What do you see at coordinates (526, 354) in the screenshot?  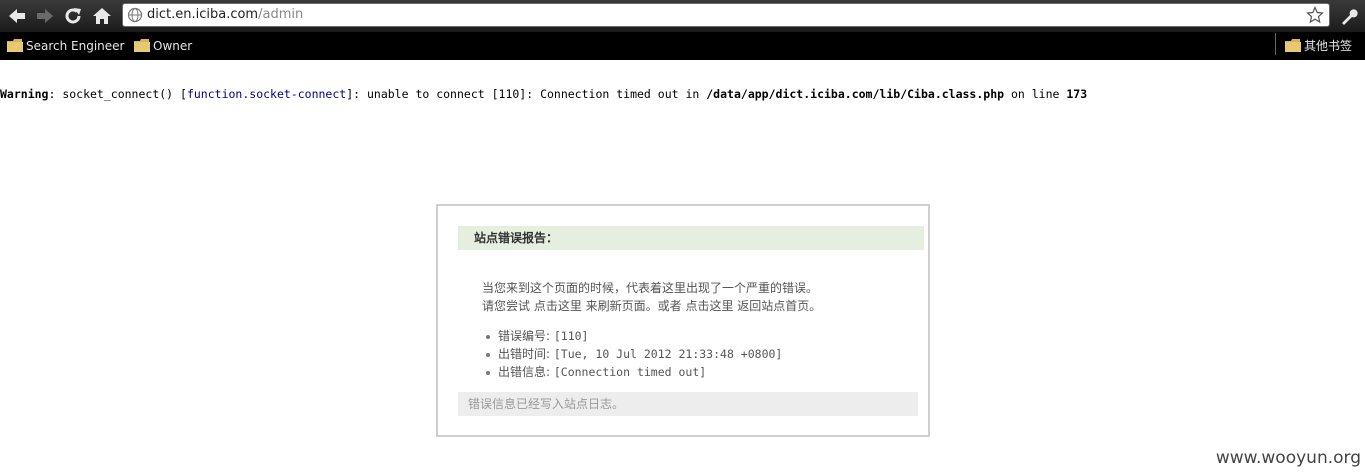 I see `detail-label: 出错时间:` at bounding box center [526, 354].